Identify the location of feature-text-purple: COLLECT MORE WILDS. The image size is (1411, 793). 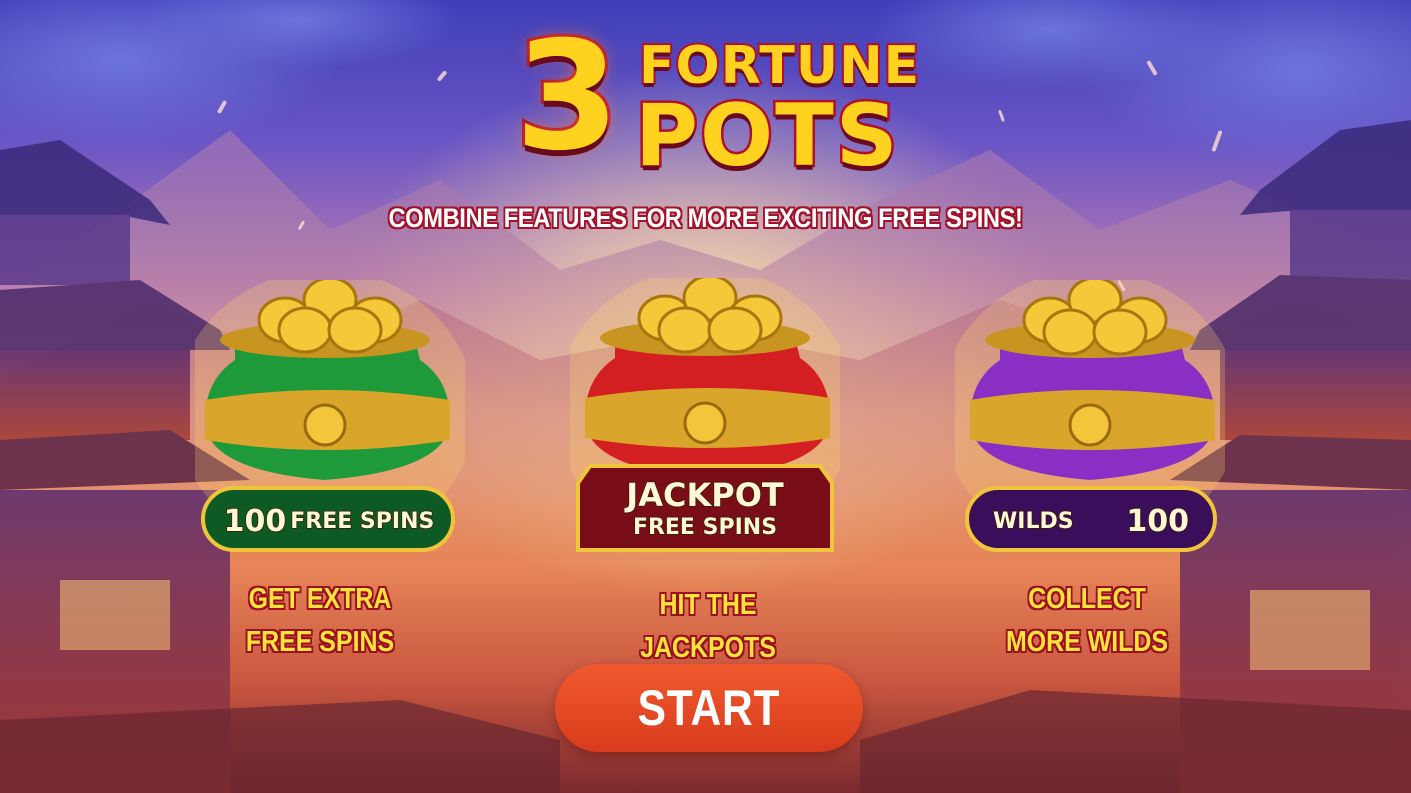
(1087, 621).